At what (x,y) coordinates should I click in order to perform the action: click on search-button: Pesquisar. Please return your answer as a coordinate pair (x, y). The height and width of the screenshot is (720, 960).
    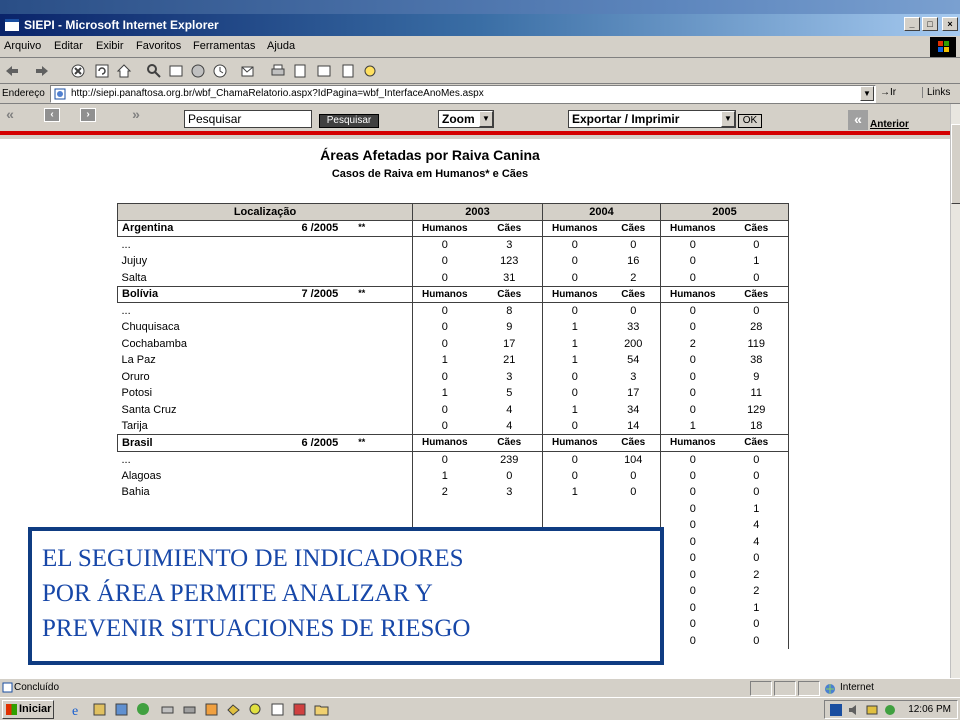
    Looking at the image, I should click on (349, 121).